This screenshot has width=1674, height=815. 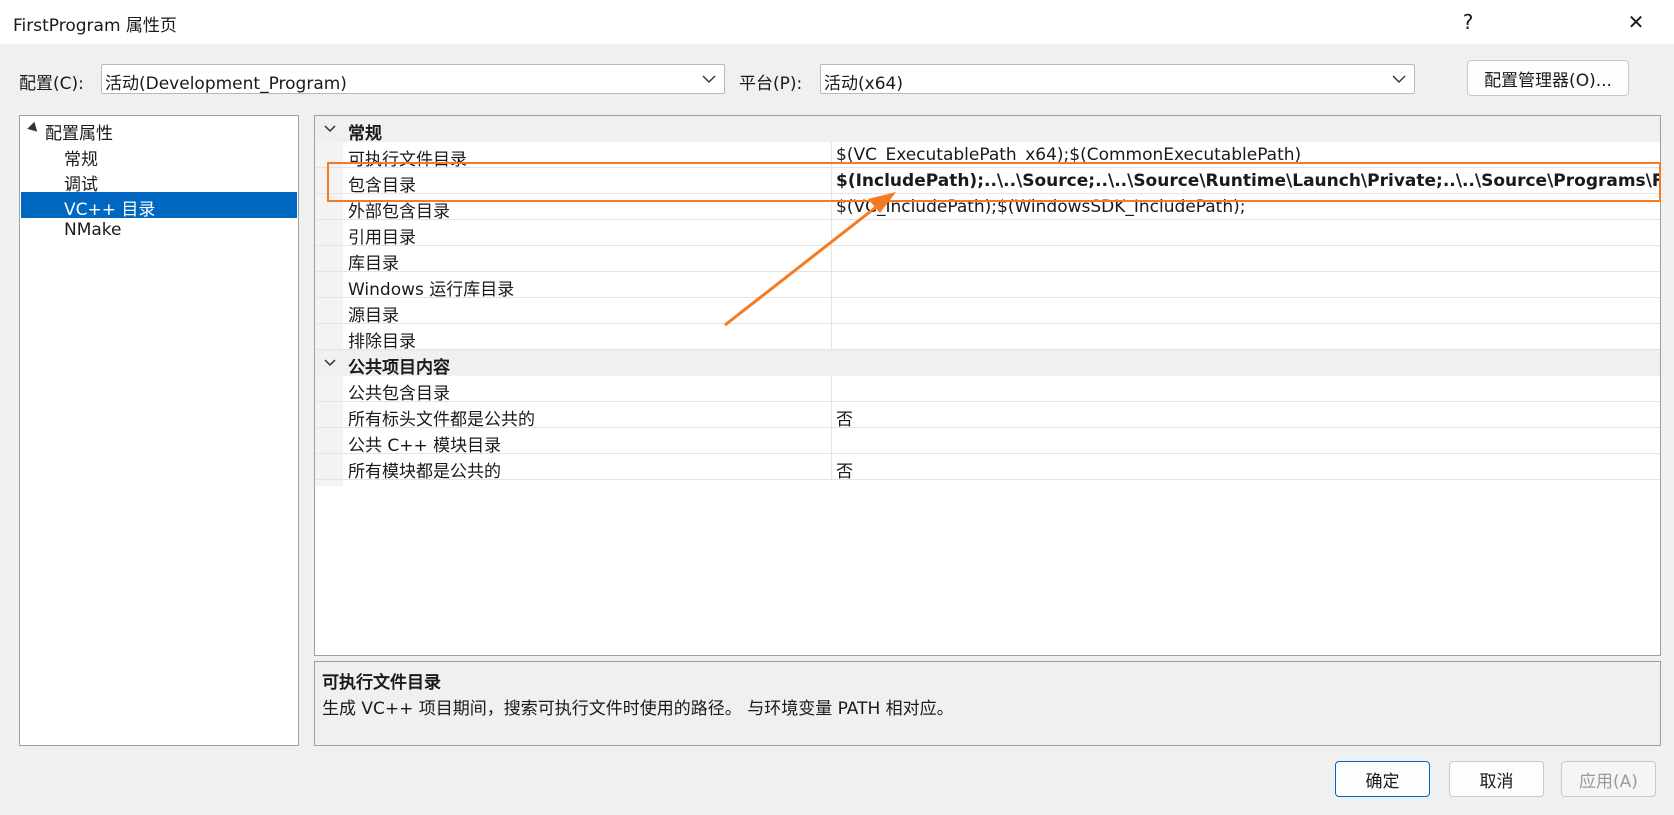 What do you see at coordinates (987, 234) in the screenshot?
I see `property-row: 引用目录` at bounding box center [987, 234].